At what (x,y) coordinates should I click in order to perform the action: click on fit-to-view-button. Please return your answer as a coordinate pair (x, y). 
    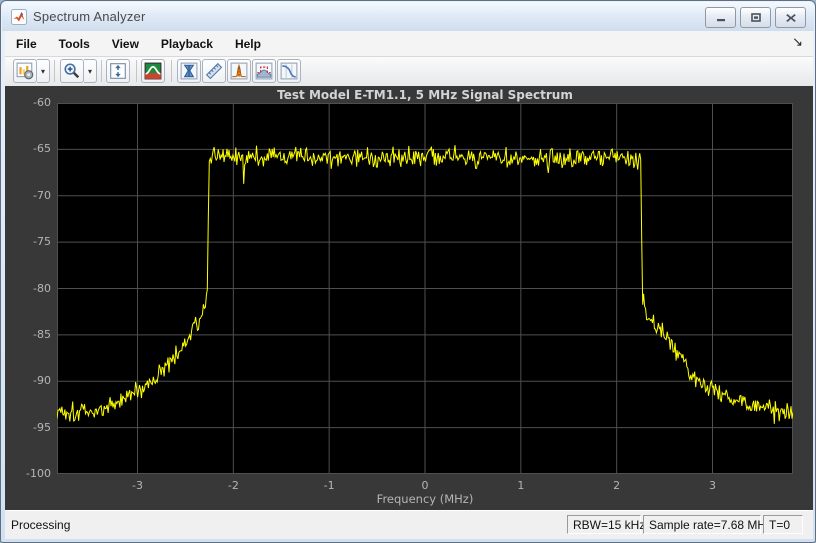
    Looking at the image, I should click on (118, 71).